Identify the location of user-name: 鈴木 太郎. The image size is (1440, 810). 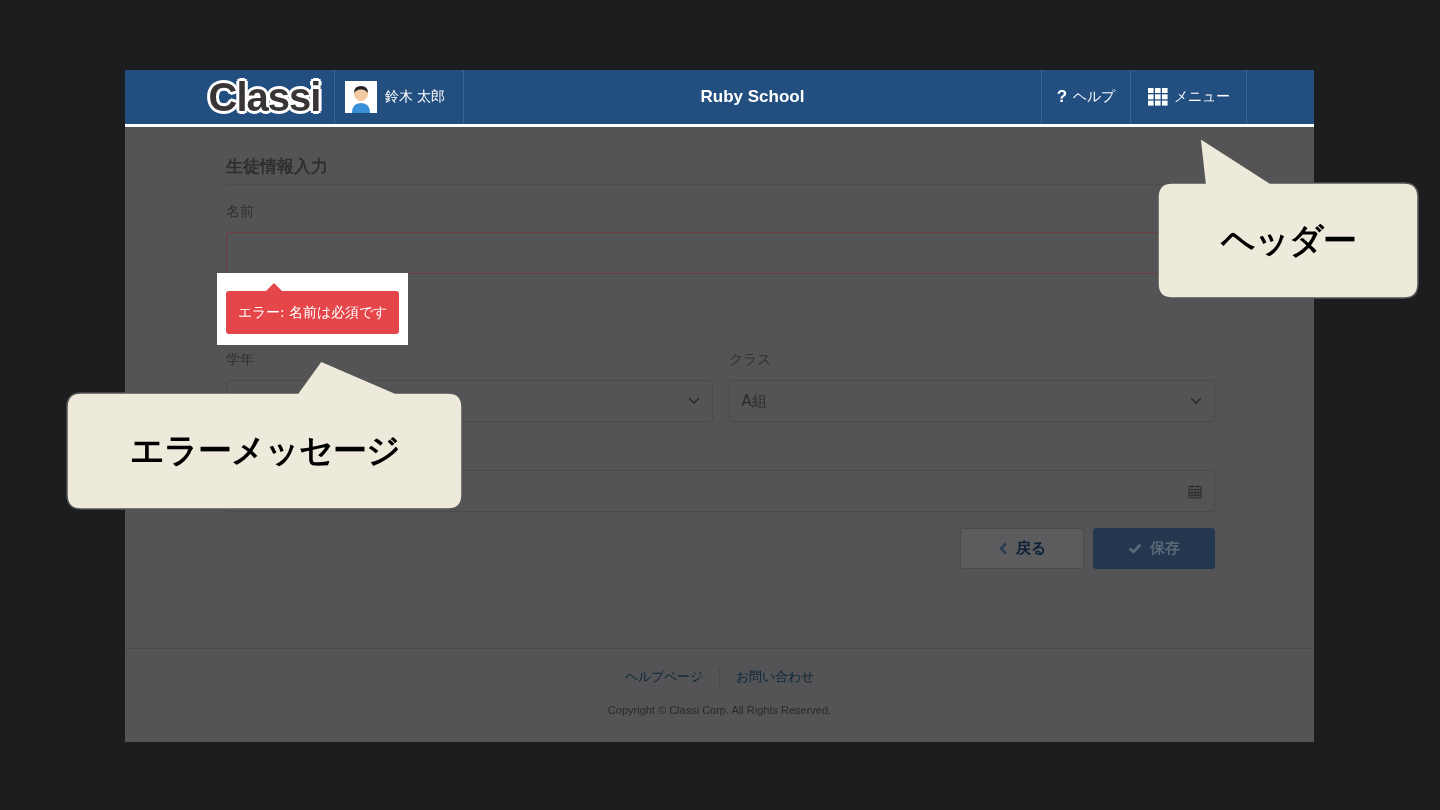
(415, 97).